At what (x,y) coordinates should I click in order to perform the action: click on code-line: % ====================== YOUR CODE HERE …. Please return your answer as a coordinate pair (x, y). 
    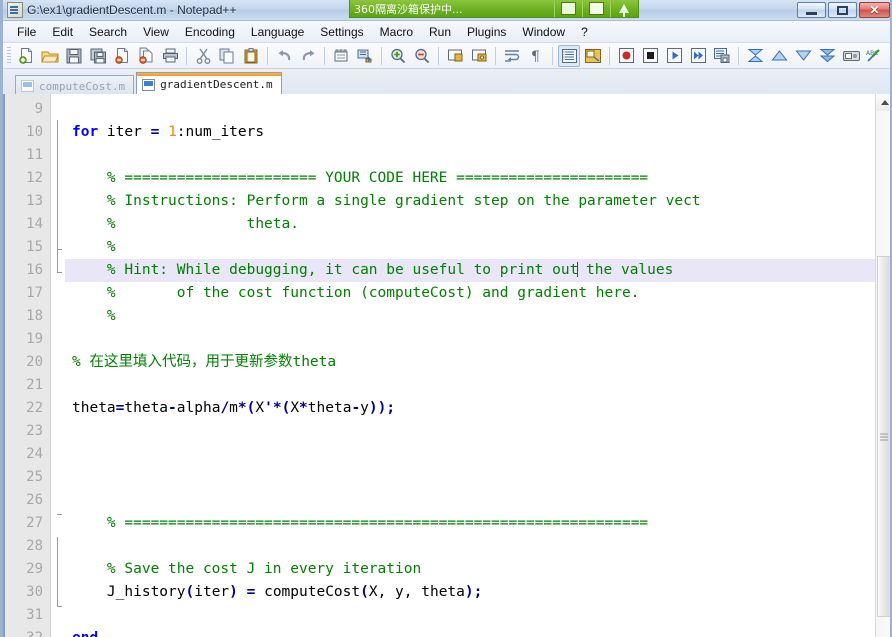
    Looking at the image, I should click on (360, 178).